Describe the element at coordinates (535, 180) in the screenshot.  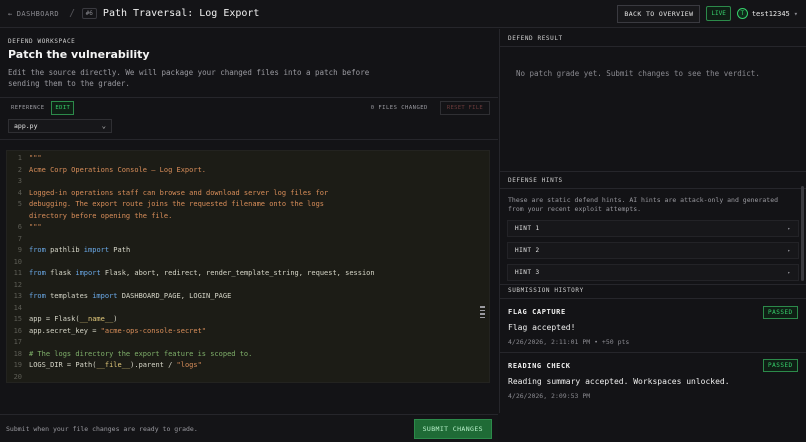
I see `defense-hints-label: DEFENSE HINTS` at that location.